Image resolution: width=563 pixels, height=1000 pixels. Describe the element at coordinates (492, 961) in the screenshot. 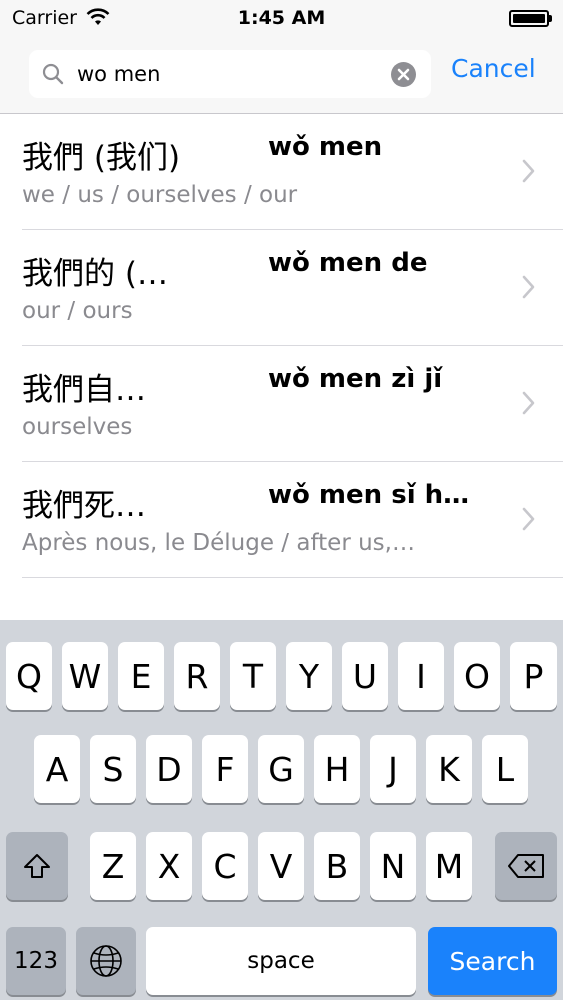

I see `search-key: Search` at that location.